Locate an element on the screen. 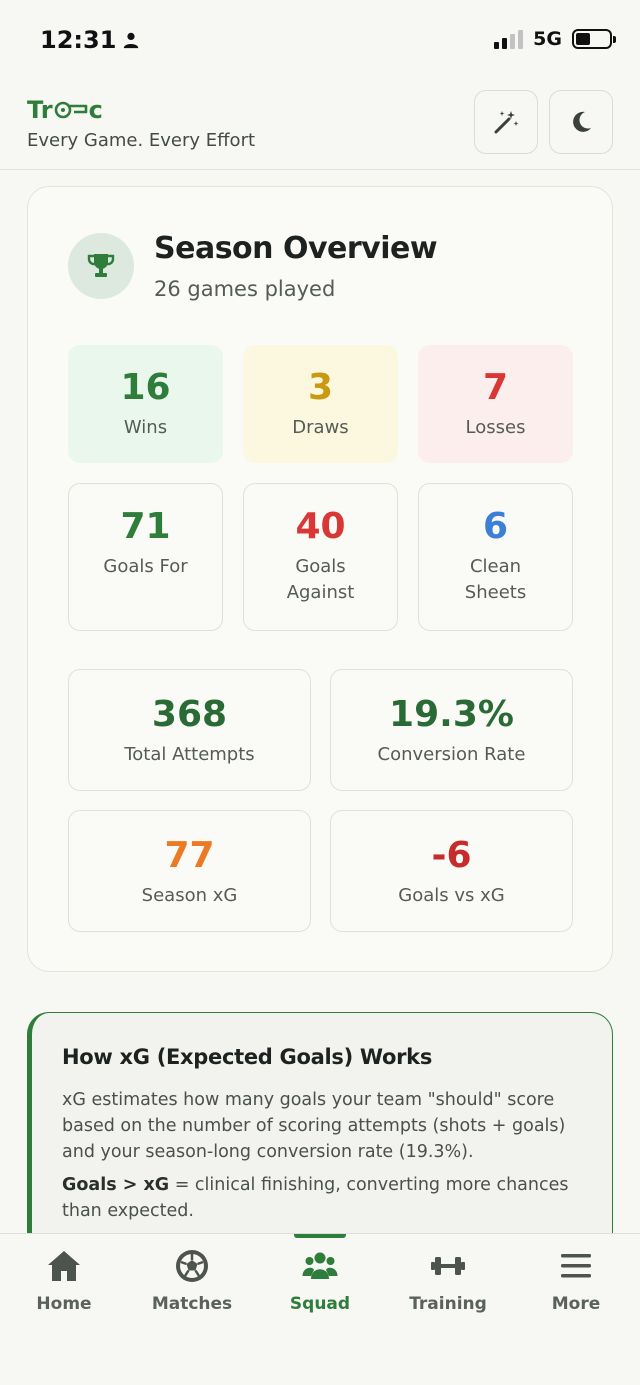 The image size is (640, 1385). season-xg-tile: 77 Season xG is located at coordinates (189, 871).